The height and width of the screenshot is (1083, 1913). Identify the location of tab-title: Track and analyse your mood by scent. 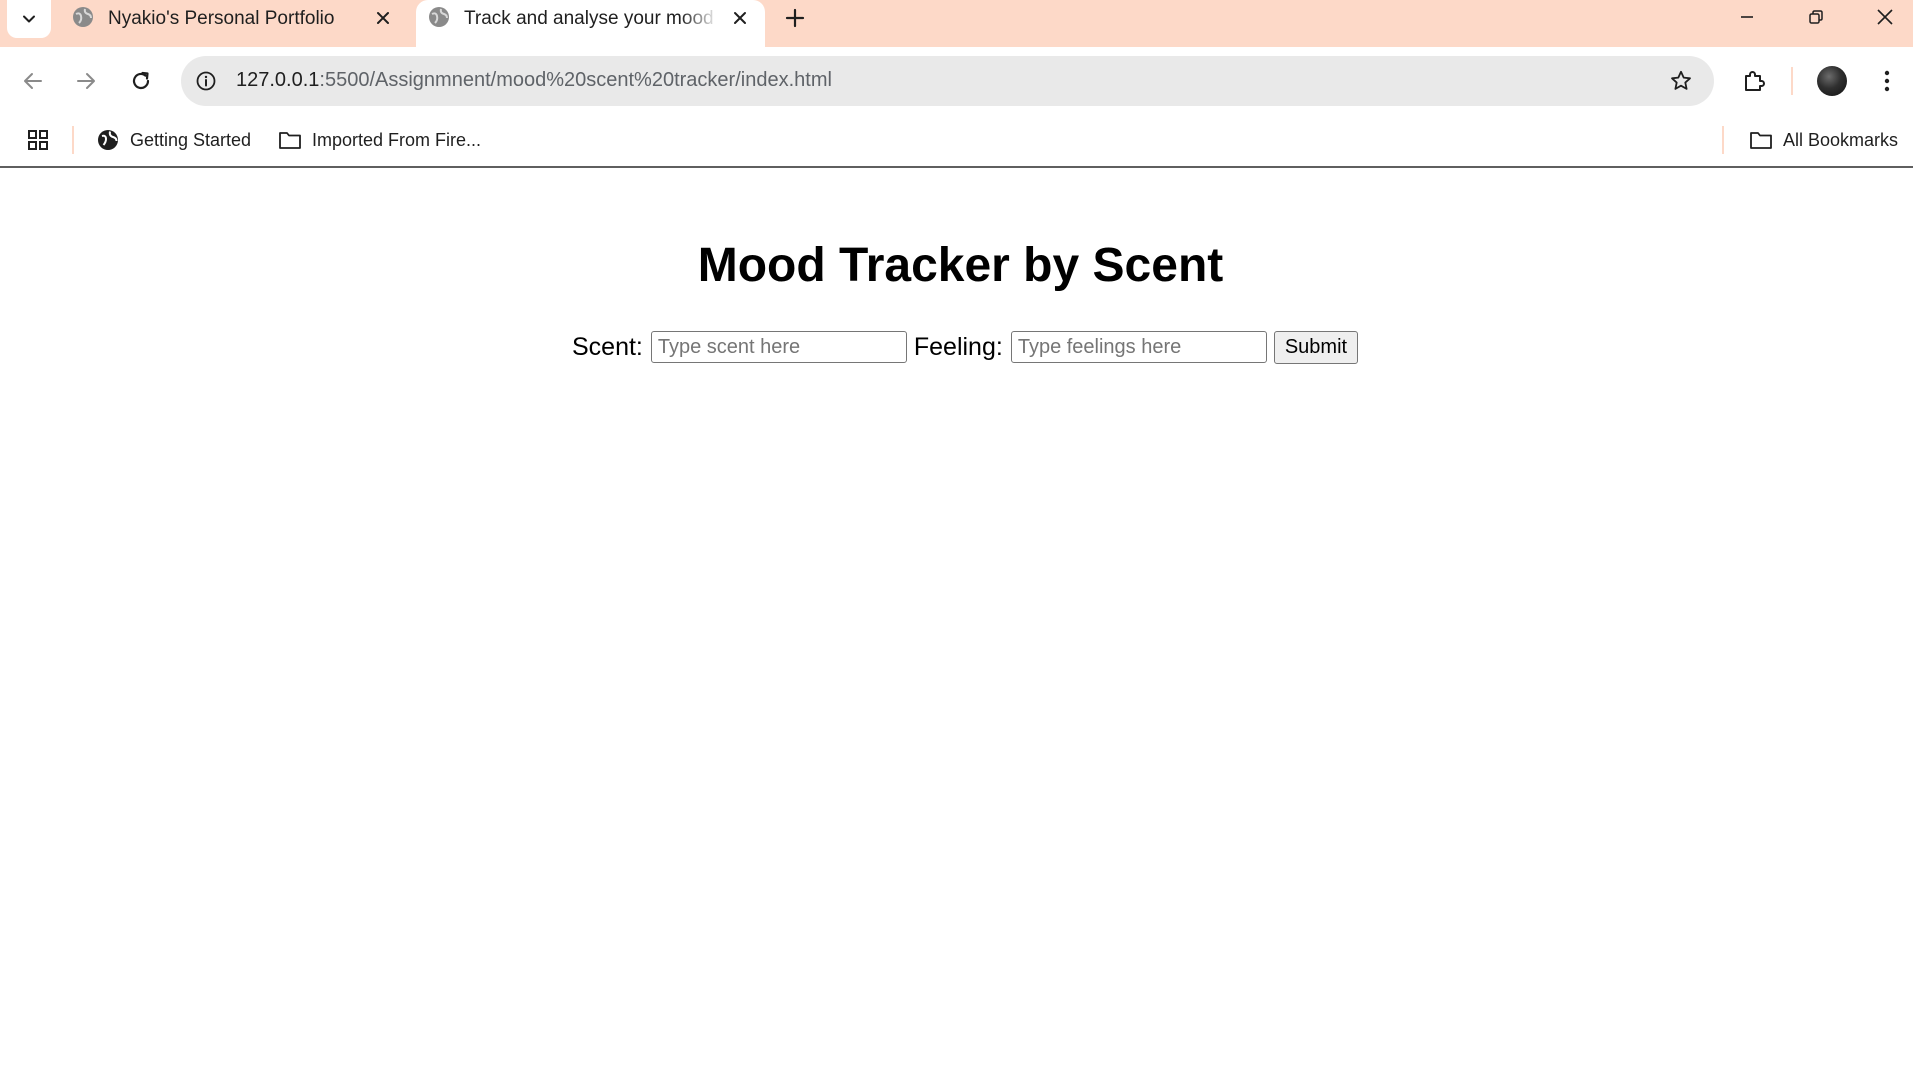
(591, 18).